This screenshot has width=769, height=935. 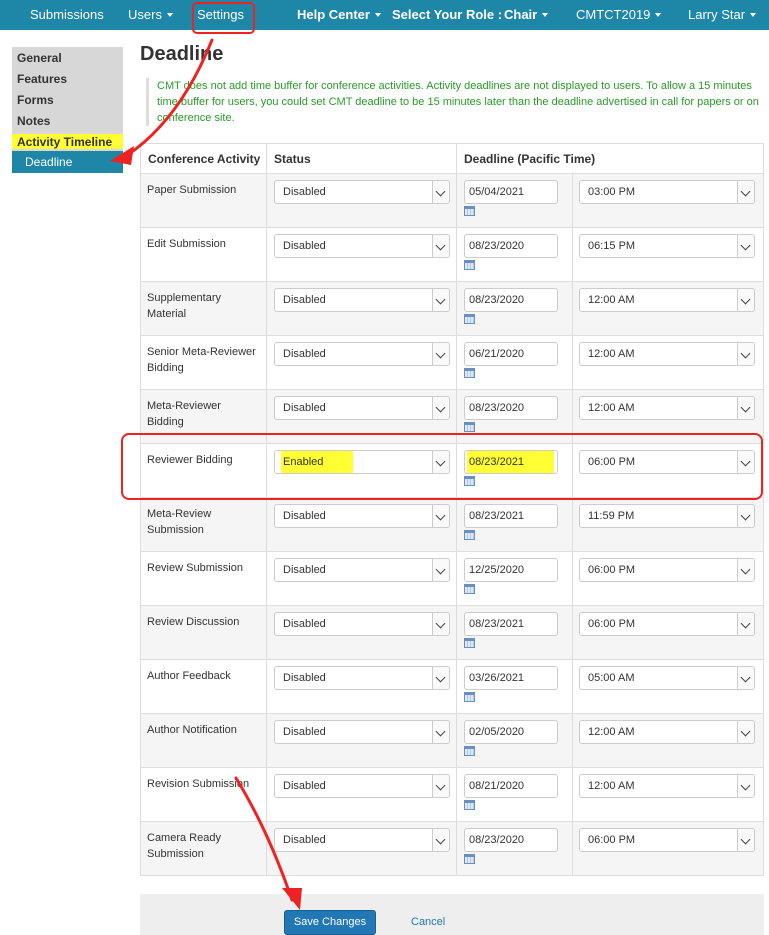 What do you see at coordinates (610, 158) in the screenshot?
I see `header-deadline: Deadline (Pacific Time)` at bounding box center [610, 158].